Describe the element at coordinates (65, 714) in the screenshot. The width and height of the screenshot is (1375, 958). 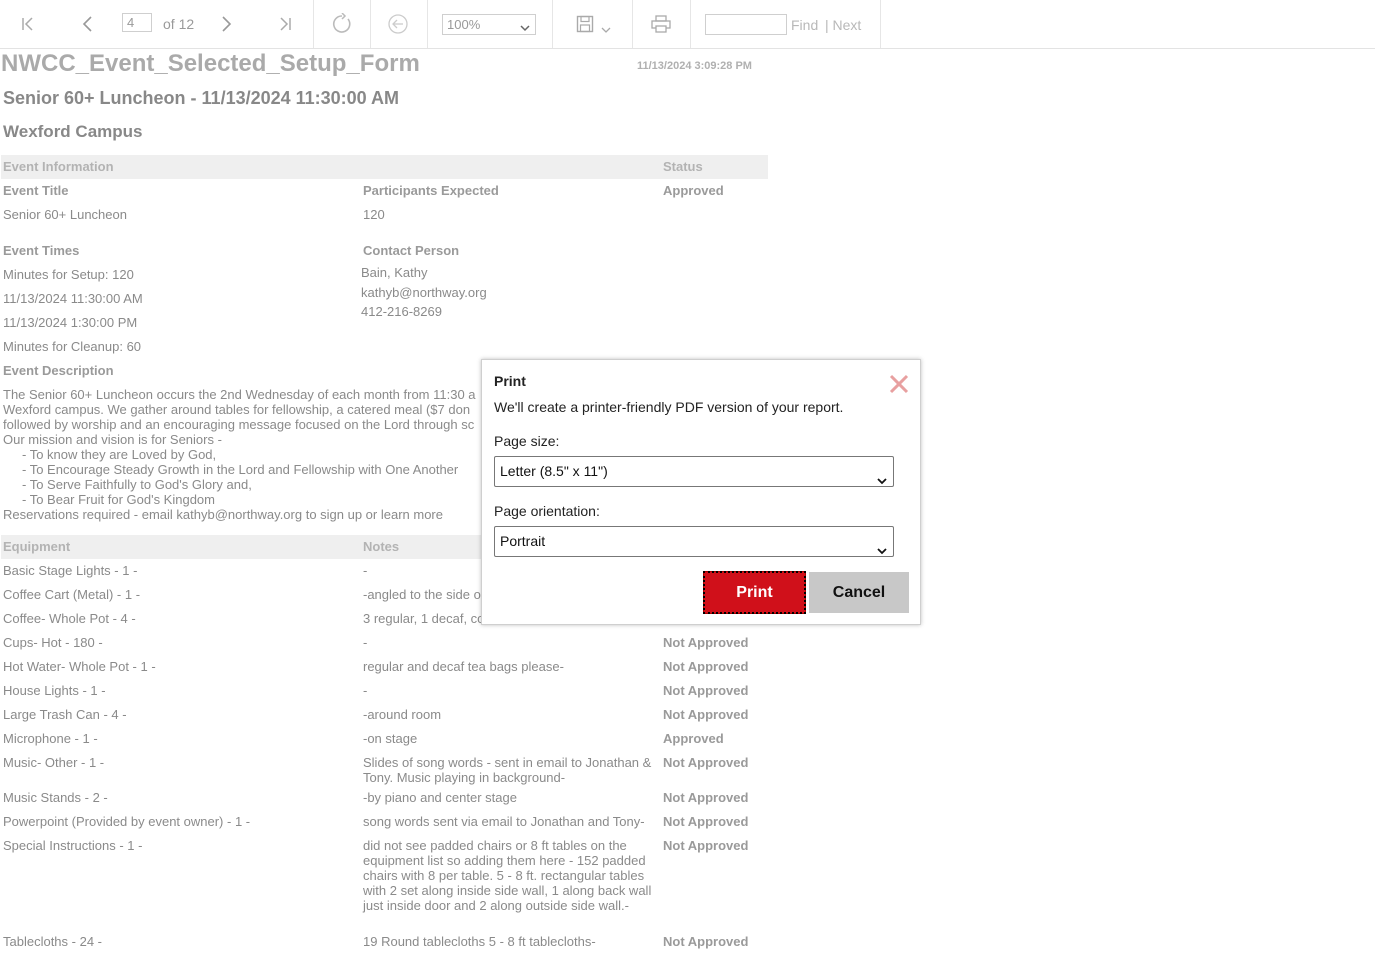
I see `equipment-item: Large Trash Can - 4 -` at that location.